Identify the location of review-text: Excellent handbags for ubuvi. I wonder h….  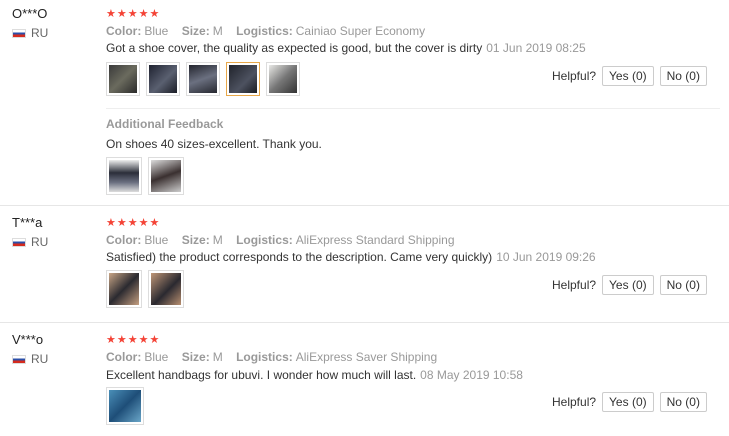
(261, 375).